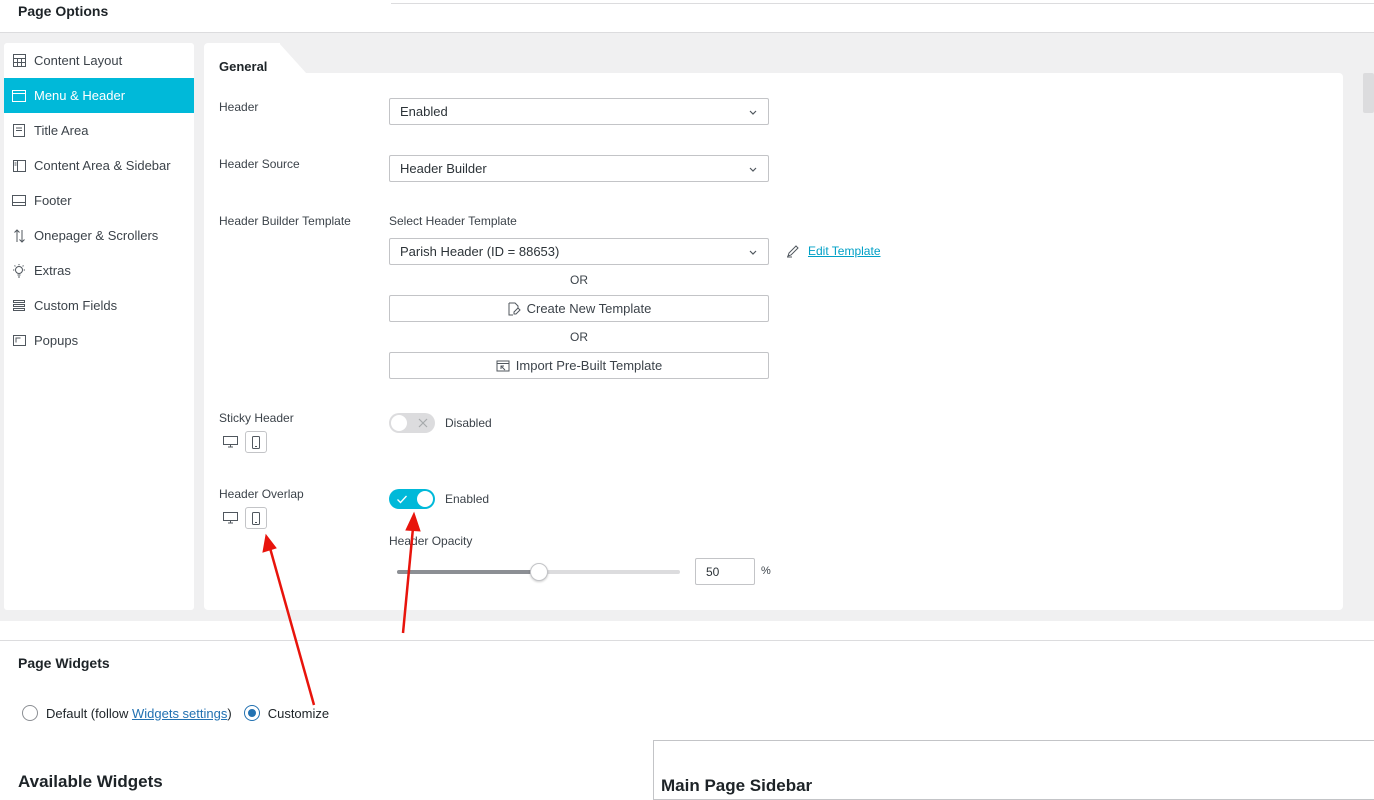 This screenshot has height=800, width=1374. Describe the element at coordinates (687, 640) in the screenshot. I see `section-divider` at that location.